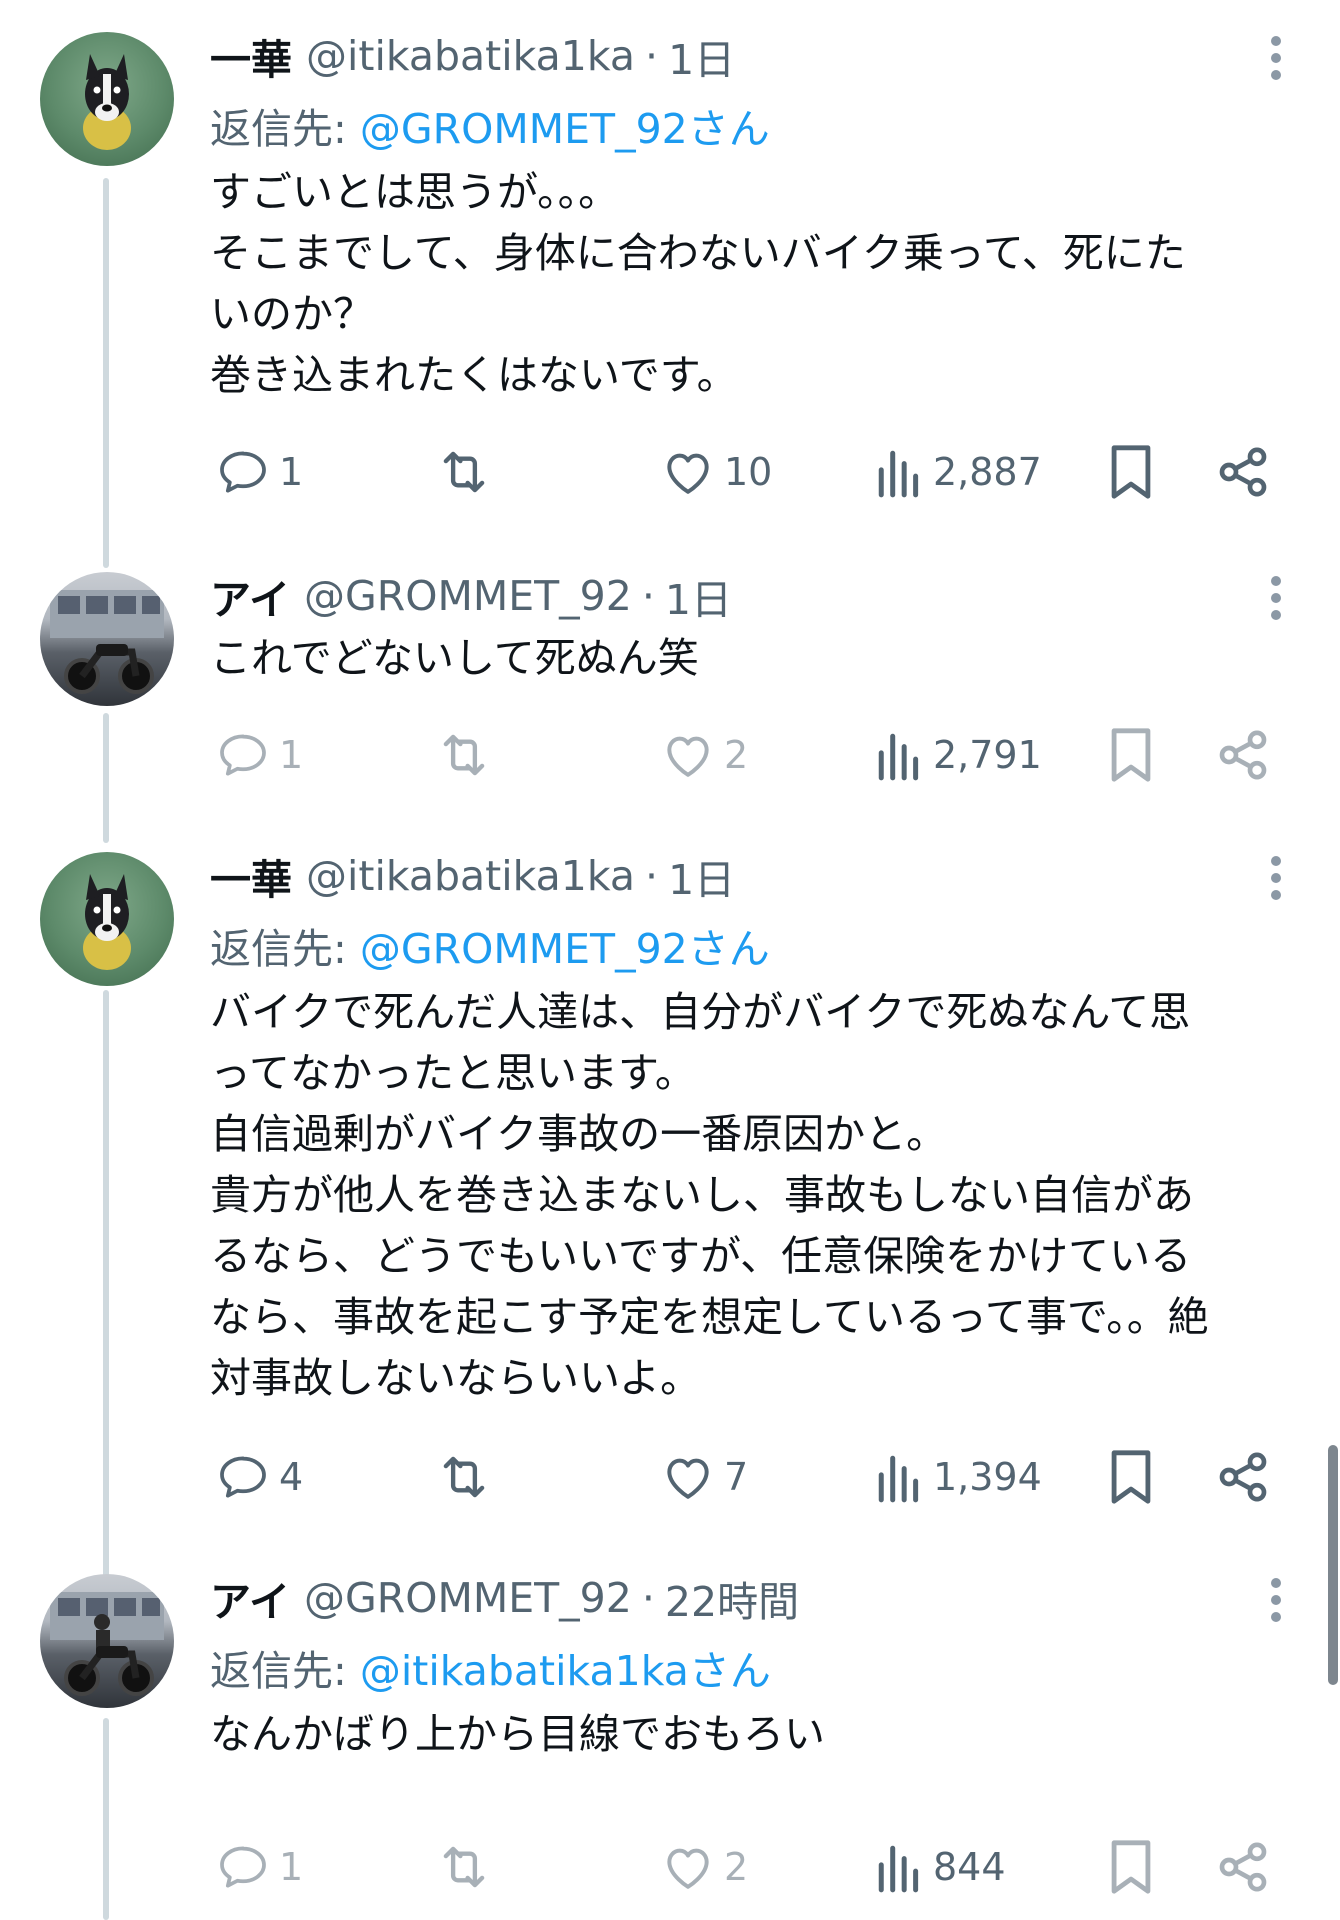 The width and height of the screenshot is (1340, 1920). I want to click on views-button: 1,394, so click(958, 1477).